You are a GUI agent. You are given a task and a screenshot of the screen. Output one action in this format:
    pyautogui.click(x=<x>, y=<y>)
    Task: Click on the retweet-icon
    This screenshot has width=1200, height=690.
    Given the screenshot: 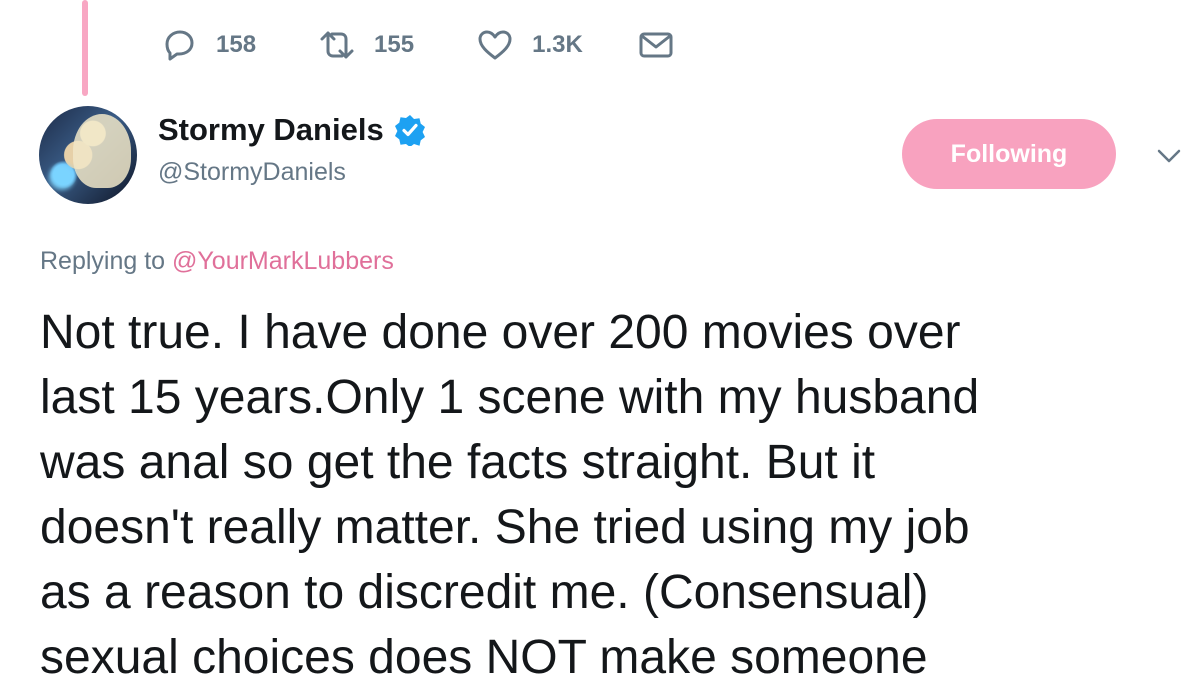 What is the action you would take?
    pyautogui.click(x=337, y=45)
    